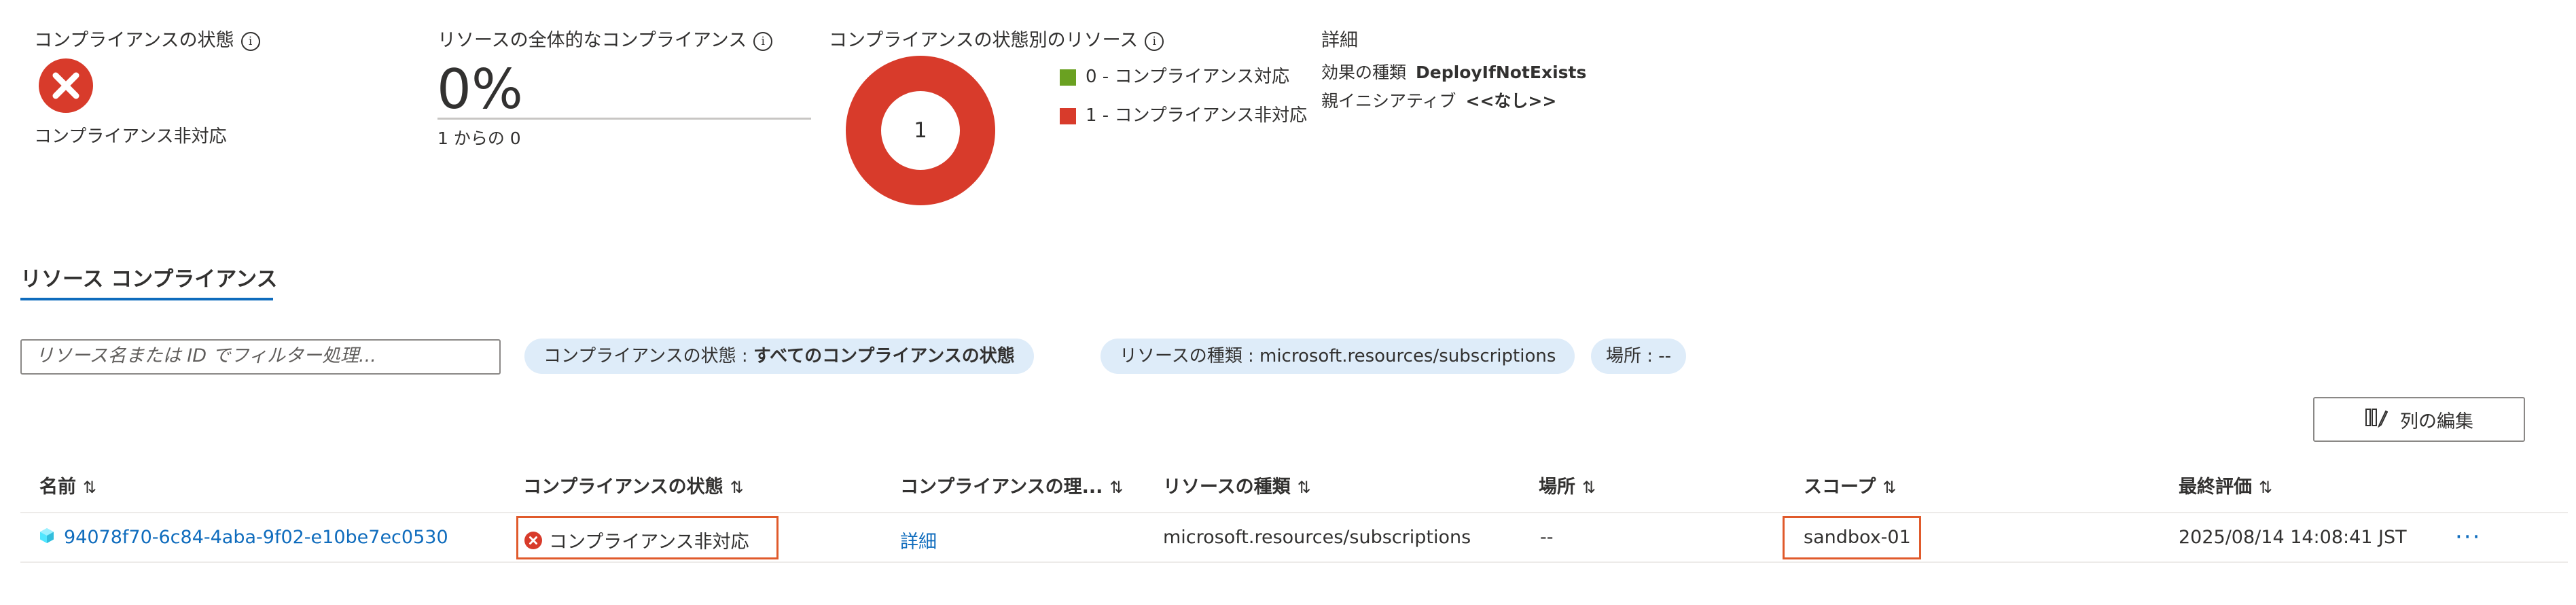  What do you see at coordinates (2293, 537) in the screenshot?
I see `last-evaluated-cell: 2025/08/14 14:08:41 JST` at bounding box center [2293, 537].